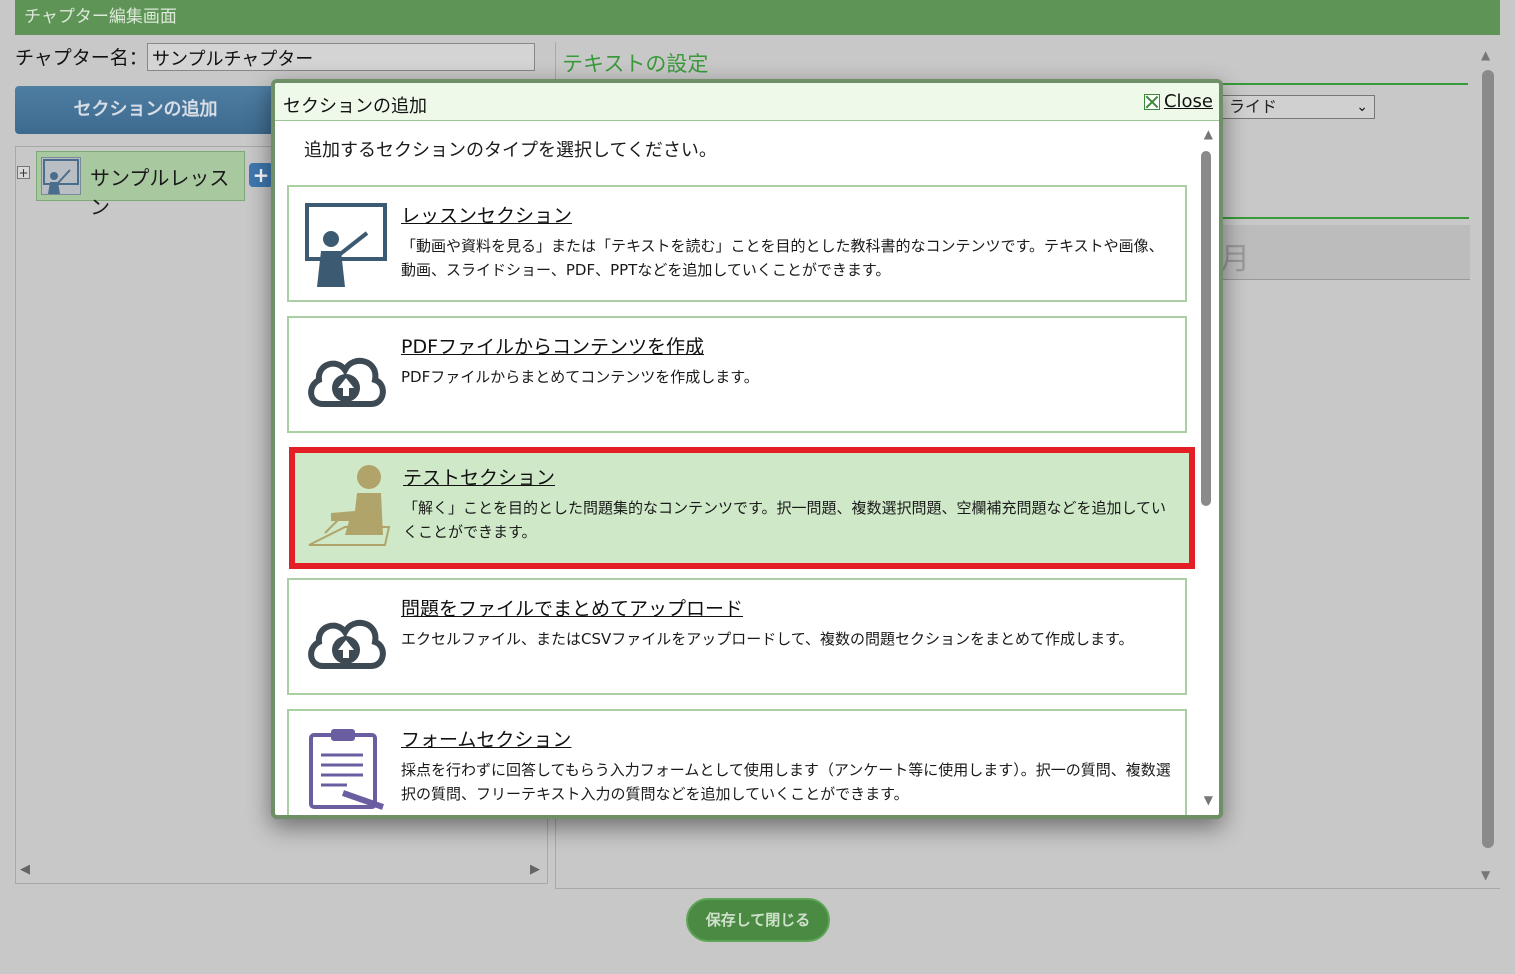 This screenshot has height=974, width=1515. I want to click on chapter-name-label: チャプター名：, so click(81, 58).